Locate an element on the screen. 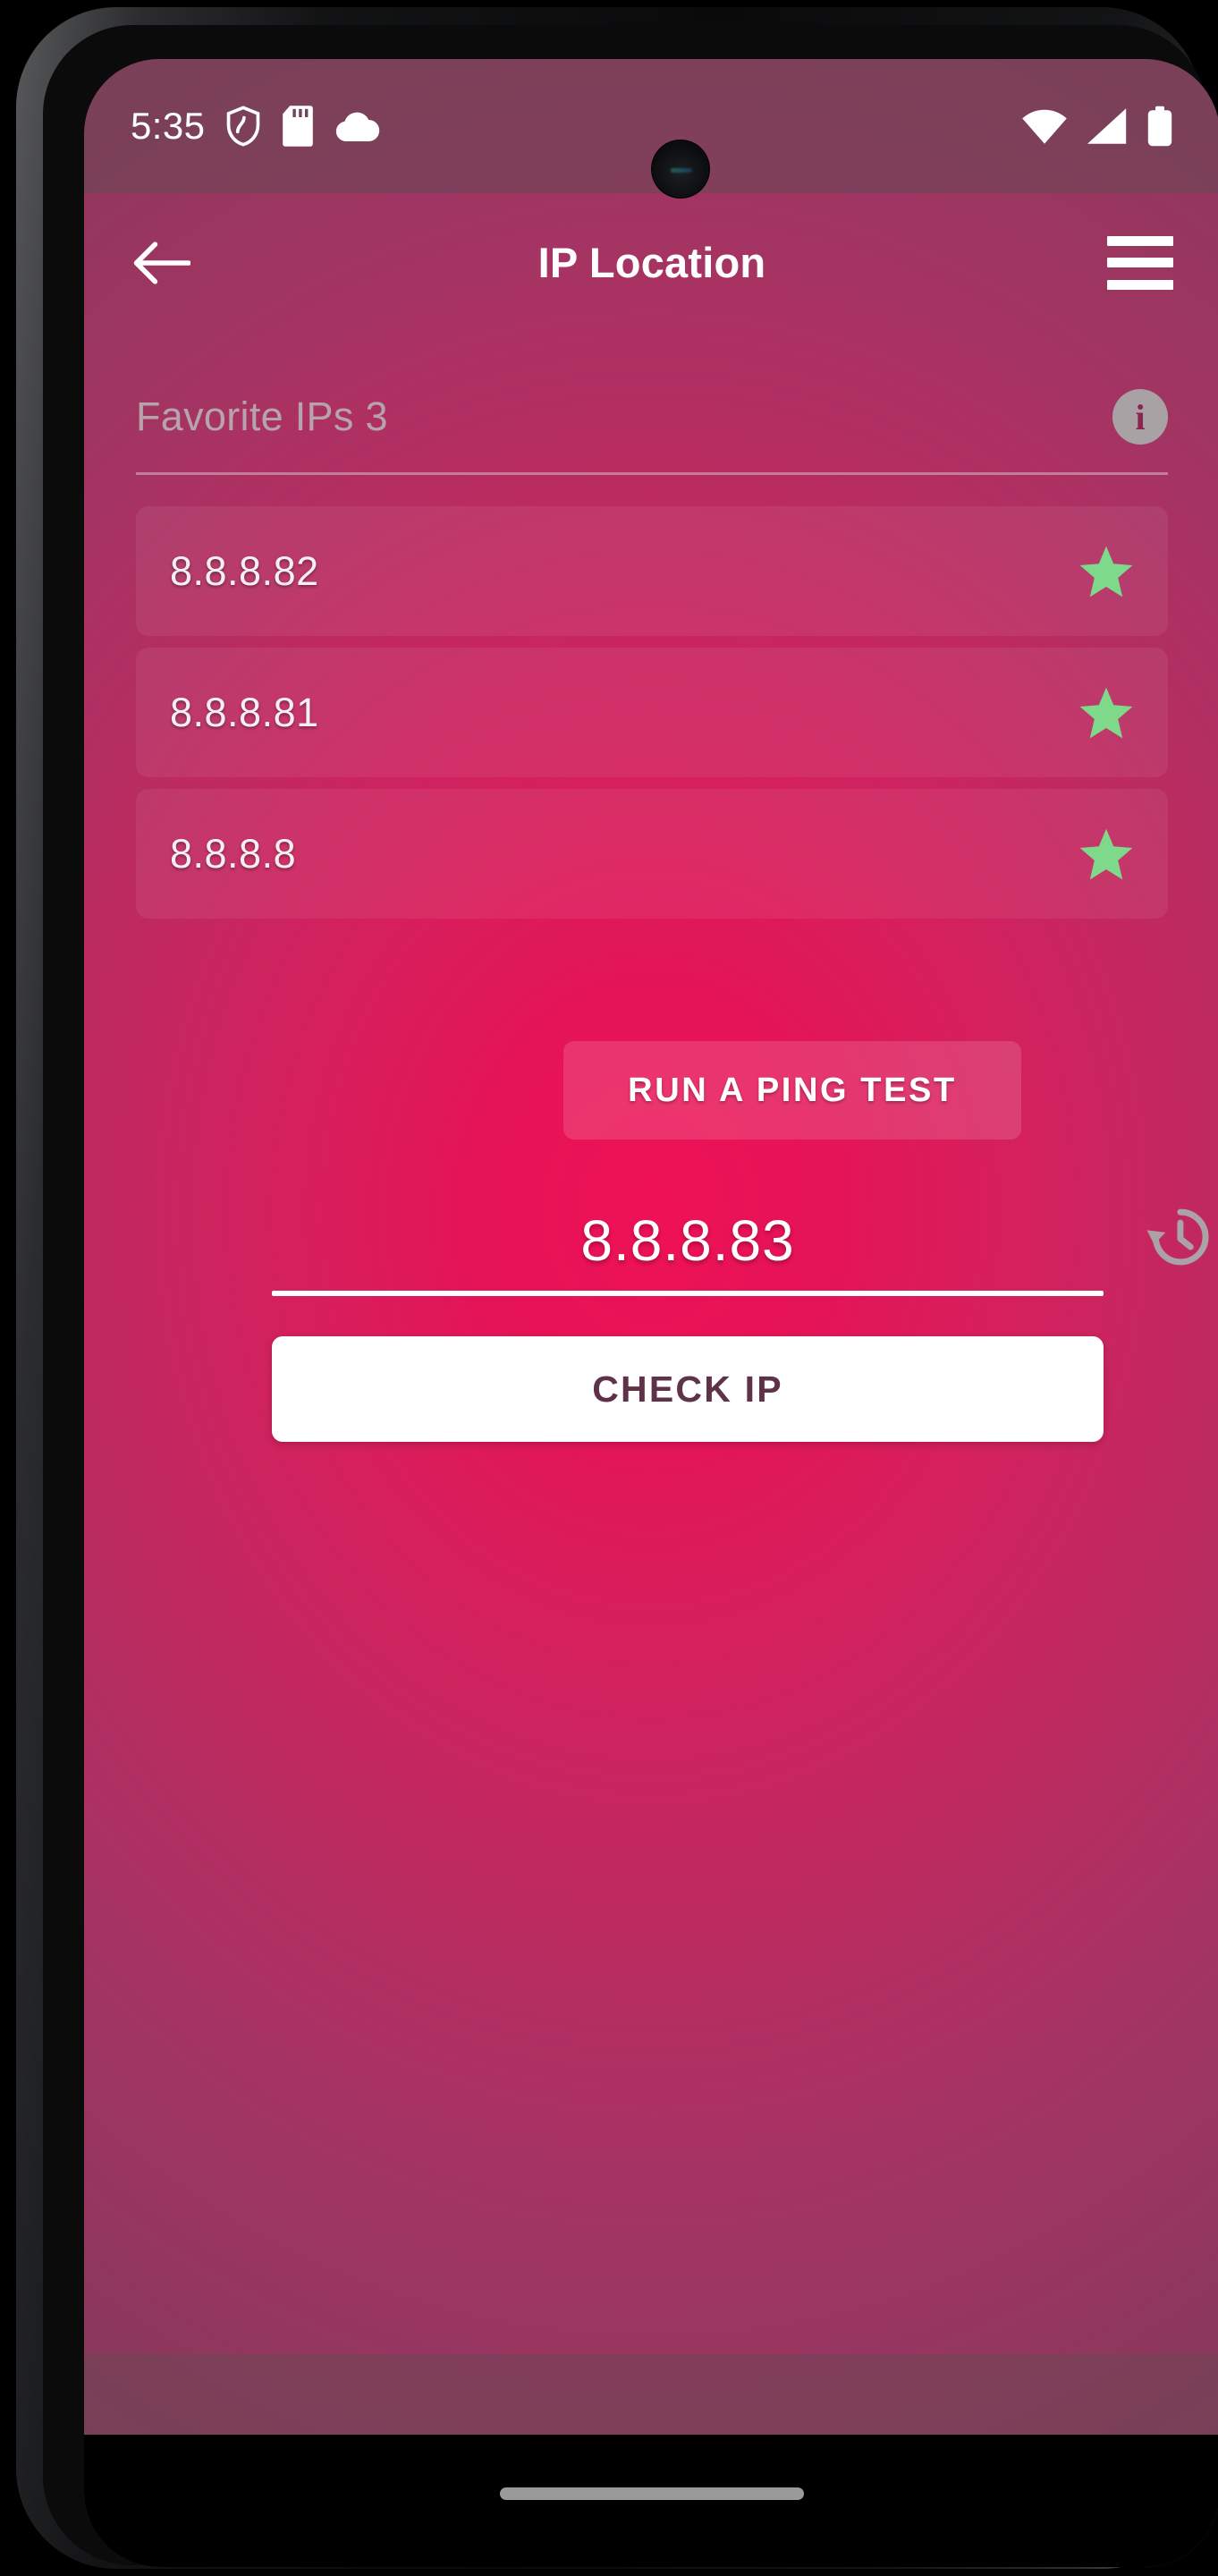 Image resolution: width=1218 pixels, height=2576 pixels. hamburger-menu-button is located at coordinates (1140, 262).